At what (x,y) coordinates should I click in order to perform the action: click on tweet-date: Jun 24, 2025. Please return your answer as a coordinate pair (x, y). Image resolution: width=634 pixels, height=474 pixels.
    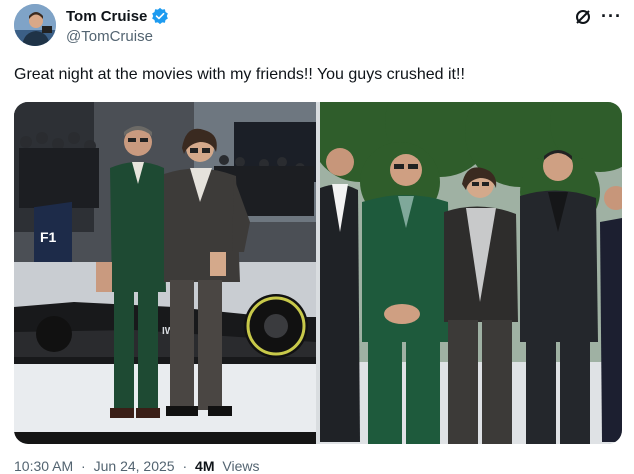
    Looking at the image, I should click on (134, 466).